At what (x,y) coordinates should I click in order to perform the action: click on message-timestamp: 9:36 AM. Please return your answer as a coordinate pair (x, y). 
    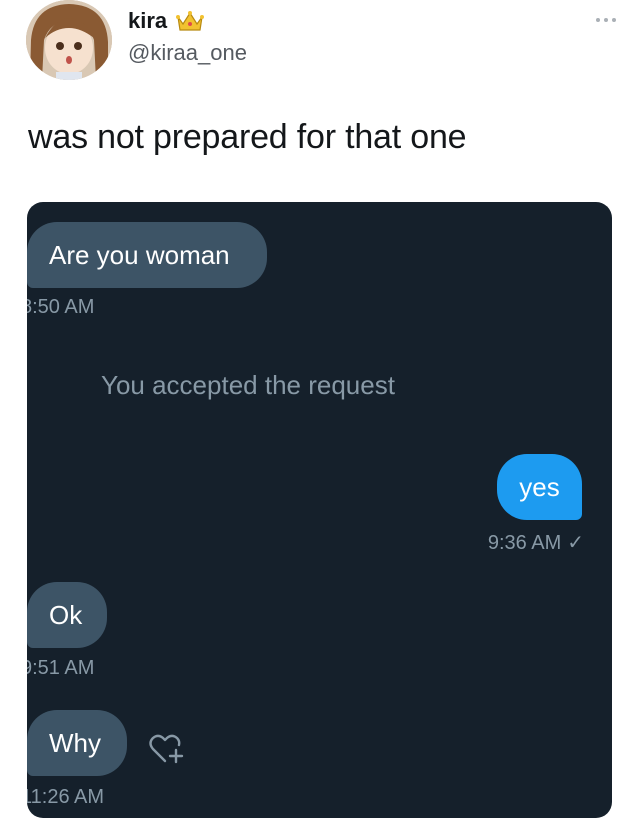
    Looking at the image, I should click on (524, 543).